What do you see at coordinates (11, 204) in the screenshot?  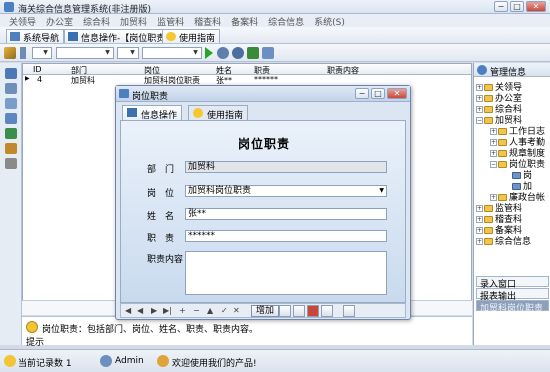 I see `left-icon-bar` at bounding box center [11, 204].